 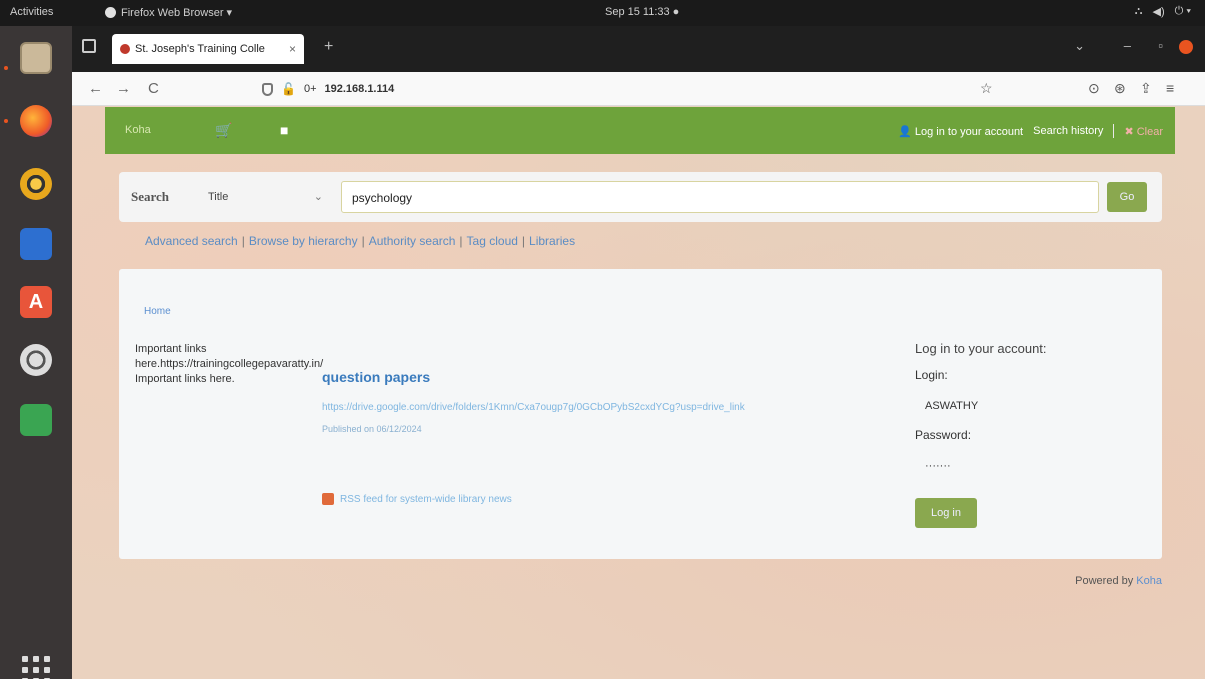 What do you see at coordinates (1094, 88) in the screenshot?
I see `pocket-icon: ⊙` at bounding box center [1094, 88].